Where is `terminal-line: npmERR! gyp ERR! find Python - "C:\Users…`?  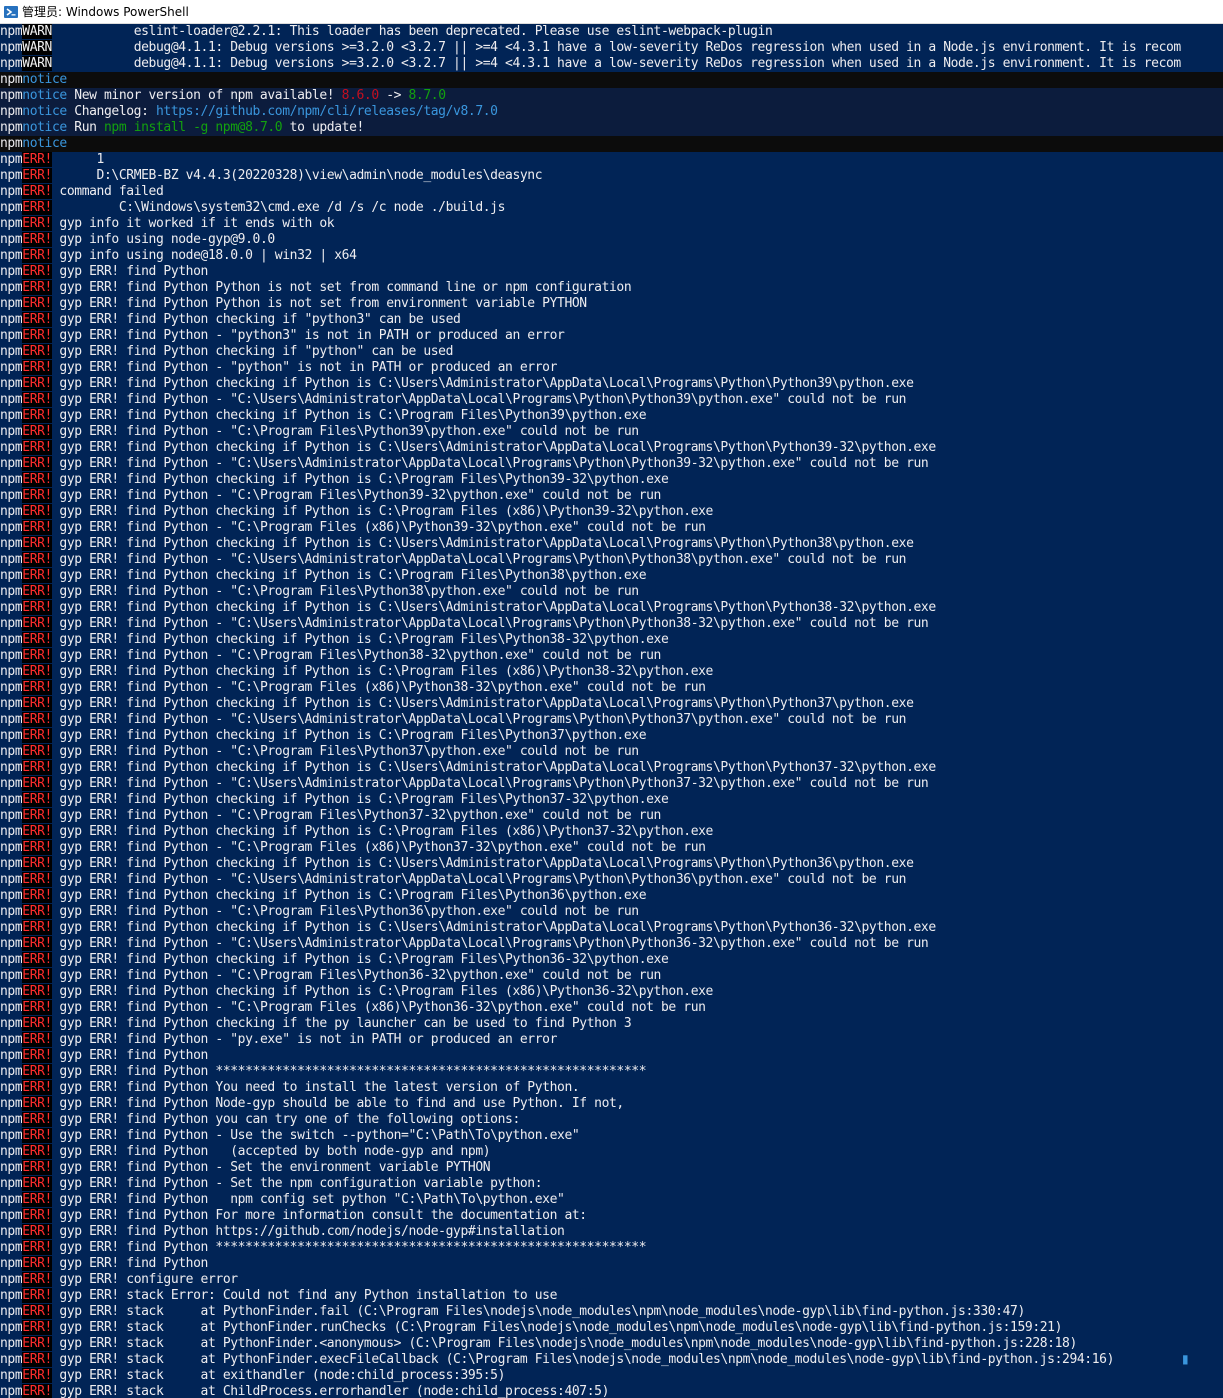 terminal-line: npmERR! gyp ERR! find Python - "C:\Users… is located at coordinates (611, 784).